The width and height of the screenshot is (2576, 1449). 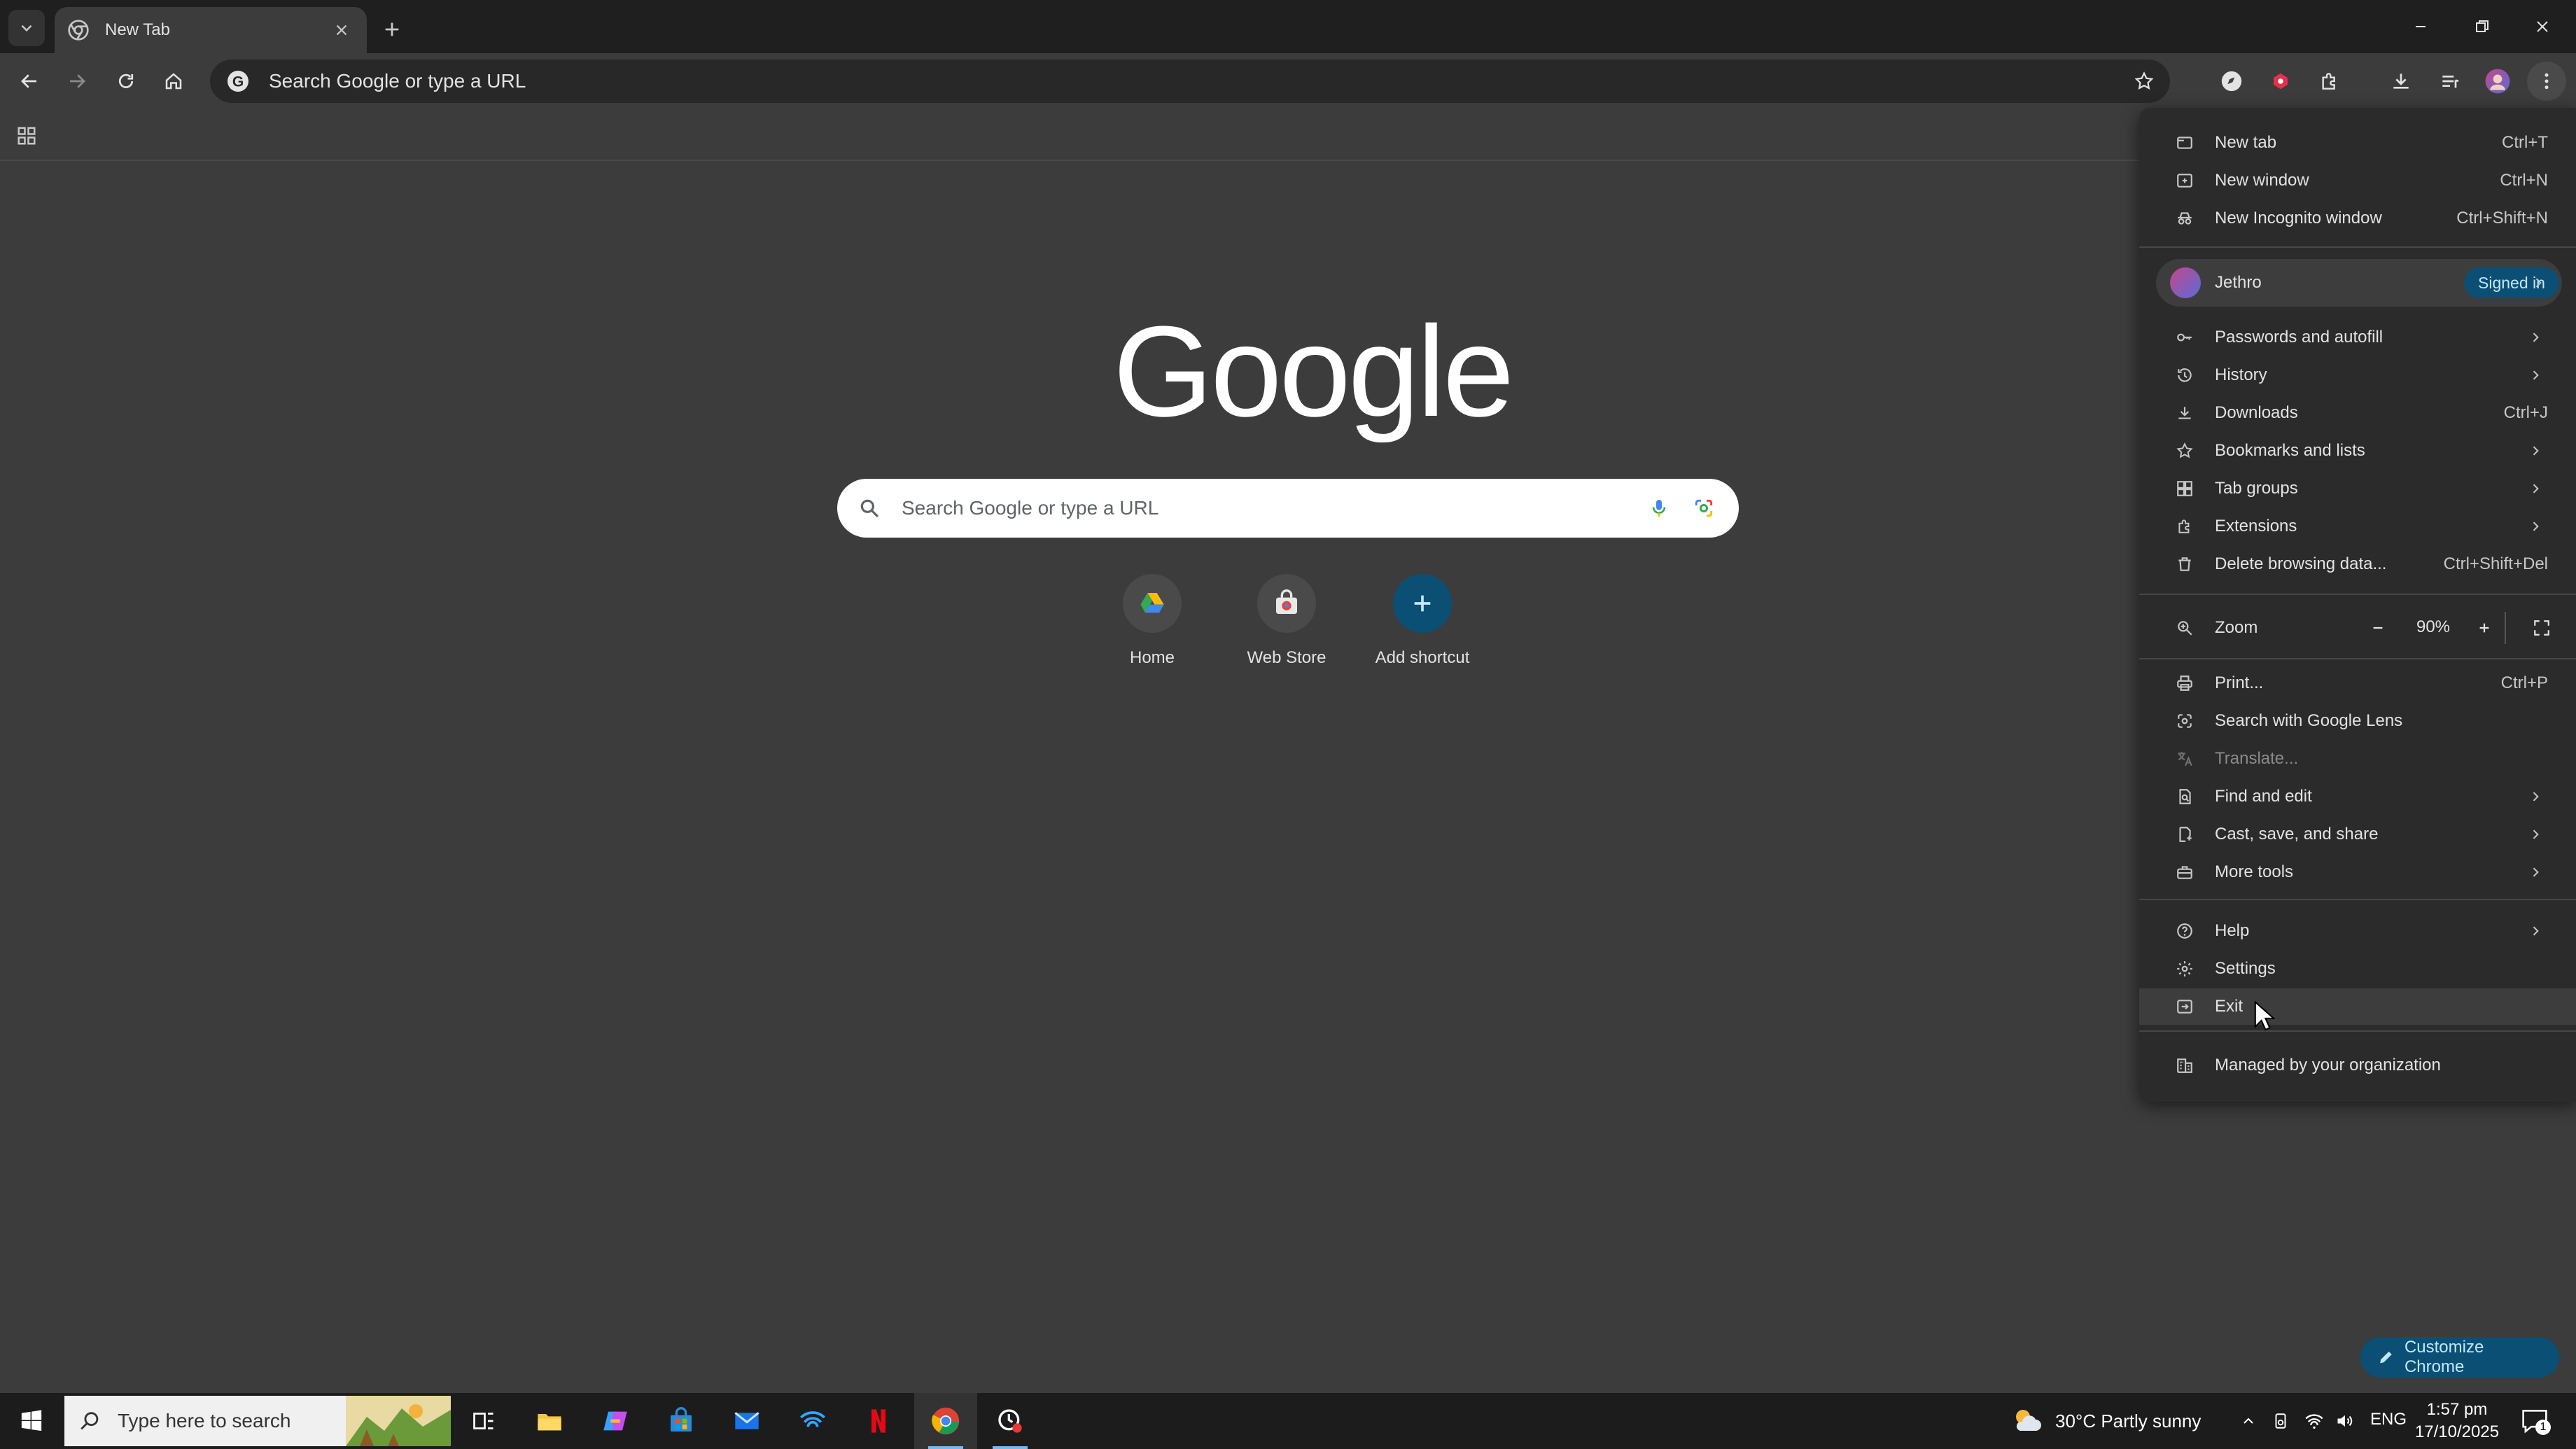 What do you see at coordinates (2420, 26) in the screenshot?
I see `minimize-button` at bounding box center [2420, 26].